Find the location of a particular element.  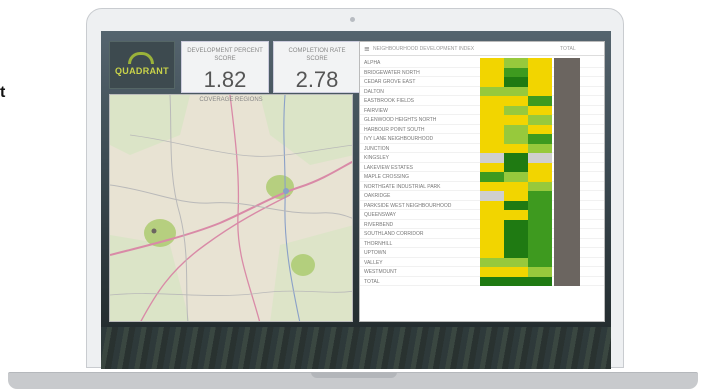

table-row: IVY LANE NEIGHBOURHOOD is located at coordinates (482, 139).